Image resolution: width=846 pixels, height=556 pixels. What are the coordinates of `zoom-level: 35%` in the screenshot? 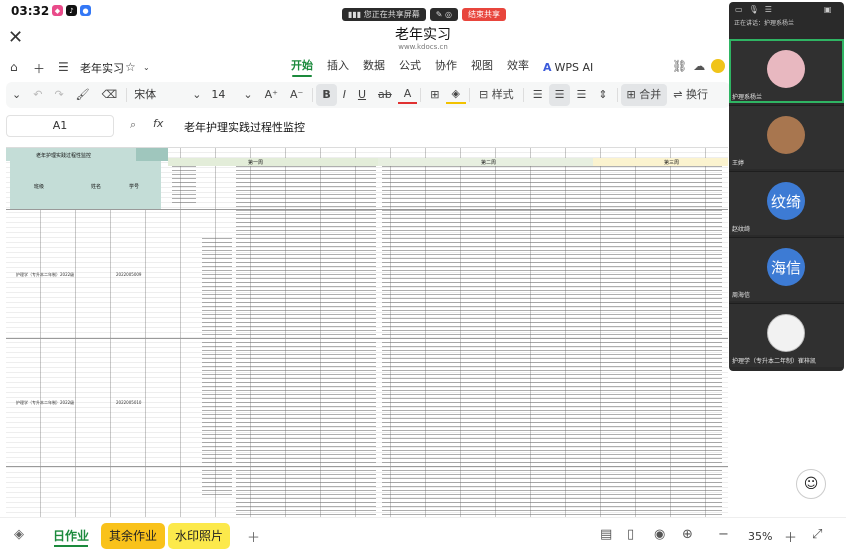 It's located at (760, 536).